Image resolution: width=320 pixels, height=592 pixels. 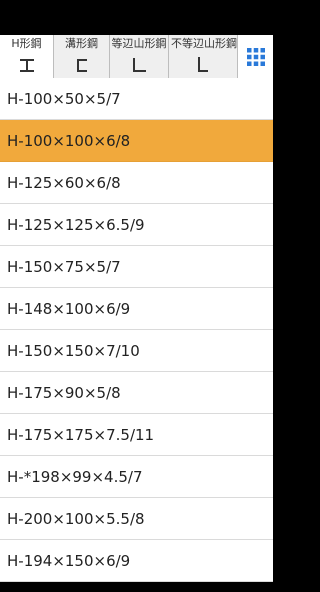 I want to click on tab-unequal-angle: 不等辺山形鋼, so click(x=203, y=56).